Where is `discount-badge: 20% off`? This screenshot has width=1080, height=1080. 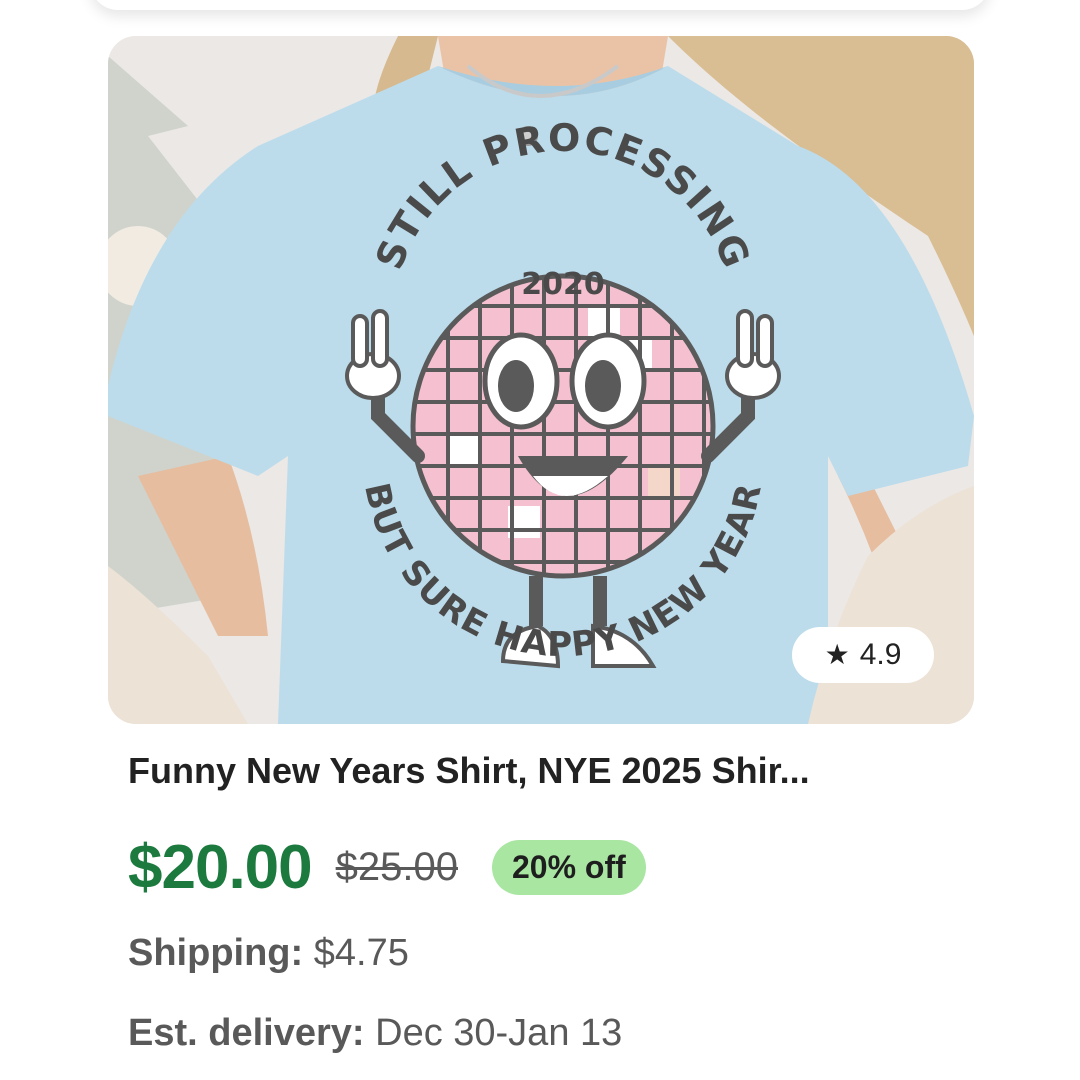
discount-badge: 20% off is located at coordinates (568, 867).